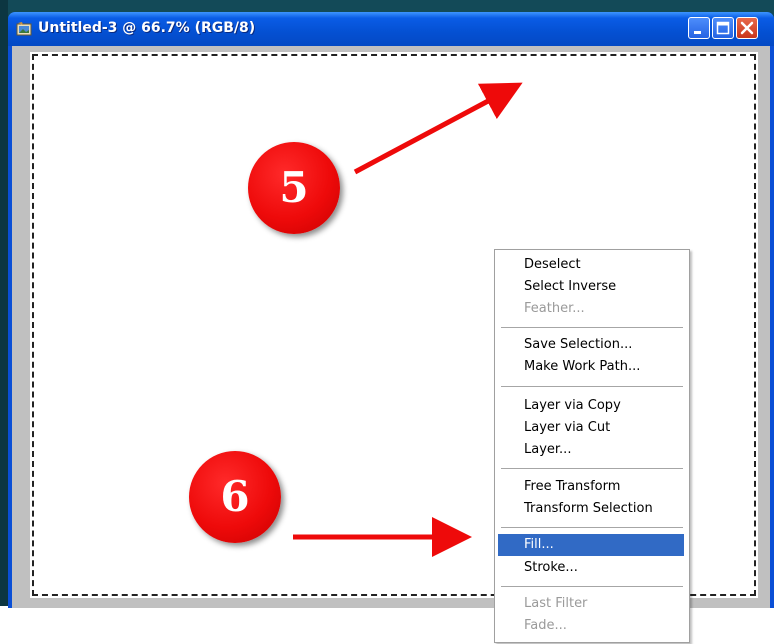 The height and width of the screenshot is (644, 774). What do you see at coordinates (24, 29) in the screenshot?
I see `photoshop-document-icon` at bounding box center [24, 29].